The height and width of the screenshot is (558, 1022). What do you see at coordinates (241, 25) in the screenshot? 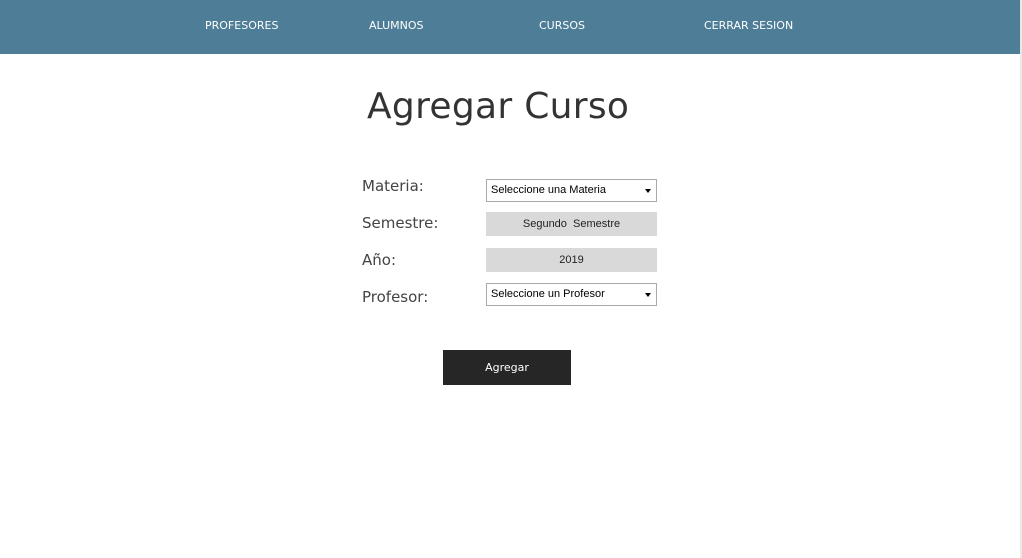
I see `nav-link-profesores: PROFESORES` at bounding box center [241, 25].